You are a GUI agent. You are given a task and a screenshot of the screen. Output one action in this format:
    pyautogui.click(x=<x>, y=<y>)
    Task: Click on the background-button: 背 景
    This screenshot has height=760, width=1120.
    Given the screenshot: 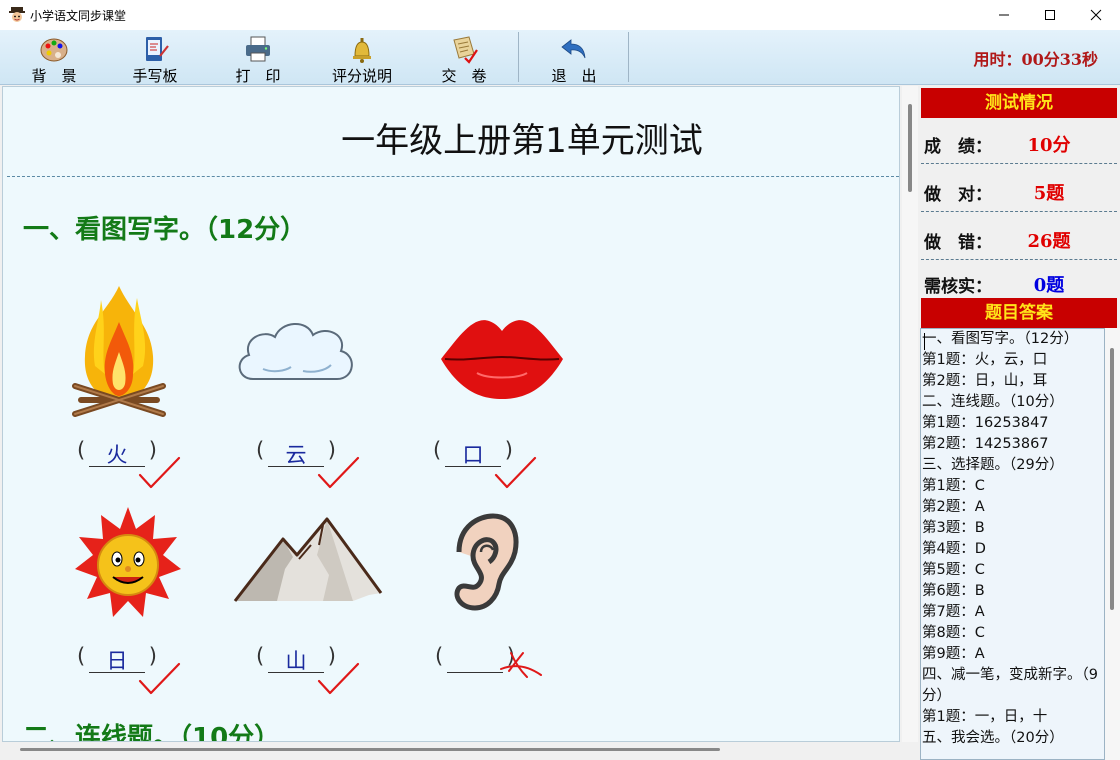 What is the action you would take?
    pyautogui.click(x=54, y=57)
    